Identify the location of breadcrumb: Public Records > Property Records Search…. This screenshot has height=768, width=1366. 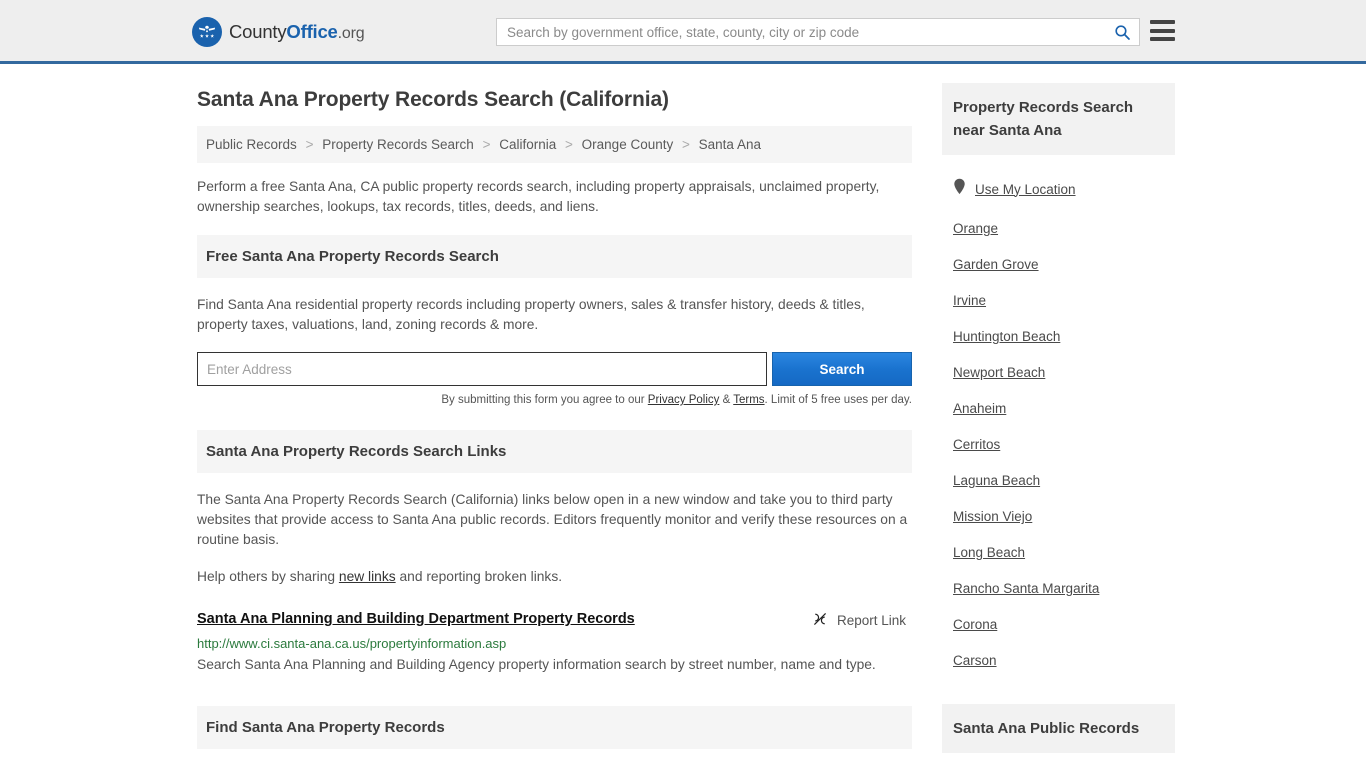
(554, 144).